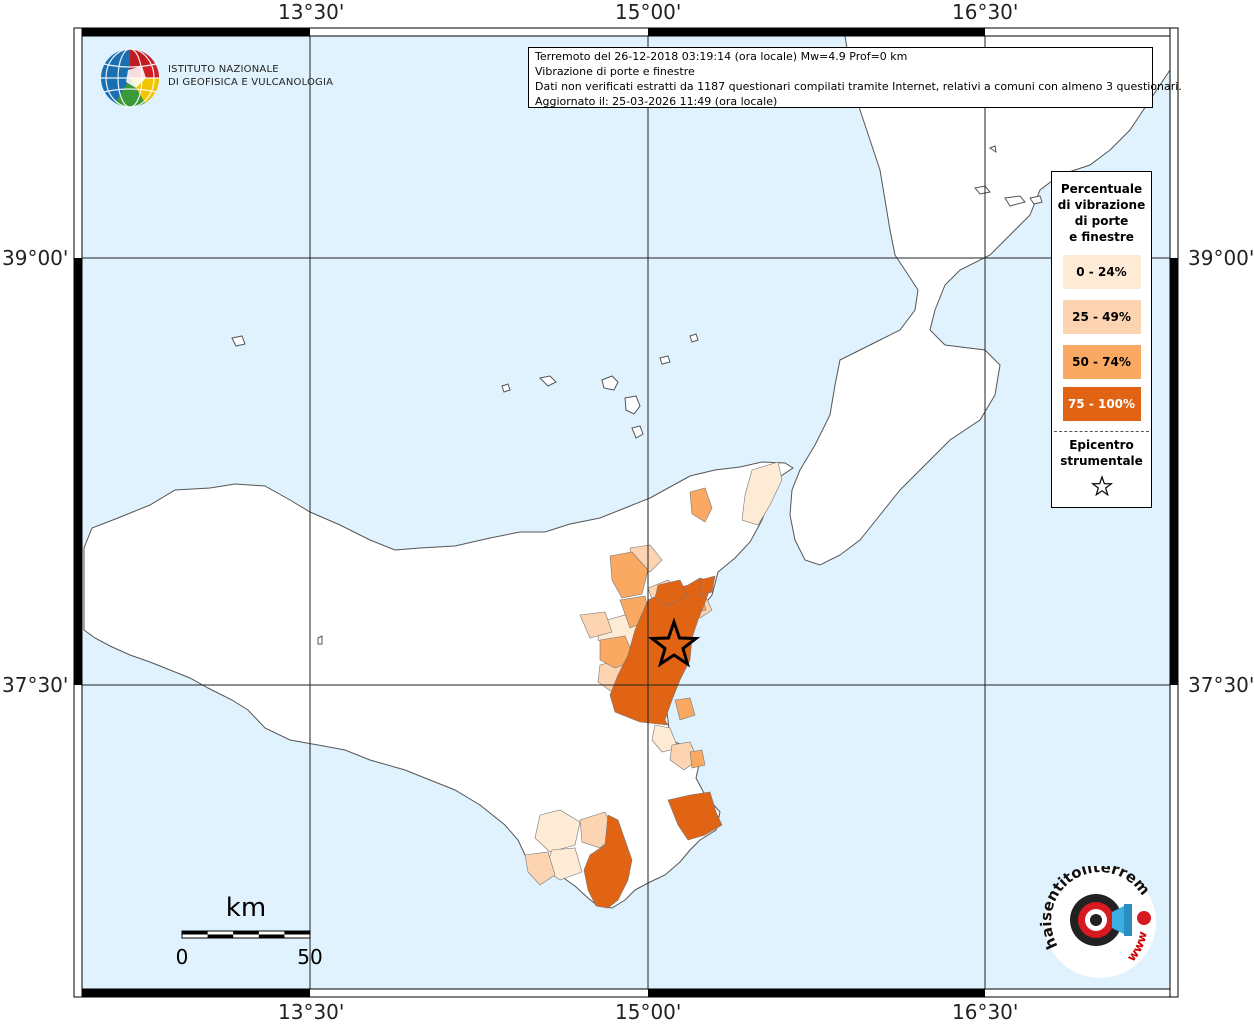 This screenshot has height=1024, width=1254. What do you see at coordinates (182, 957) in the screenshot?
I see `scale-start: 0` at bounding box center [182, 957].